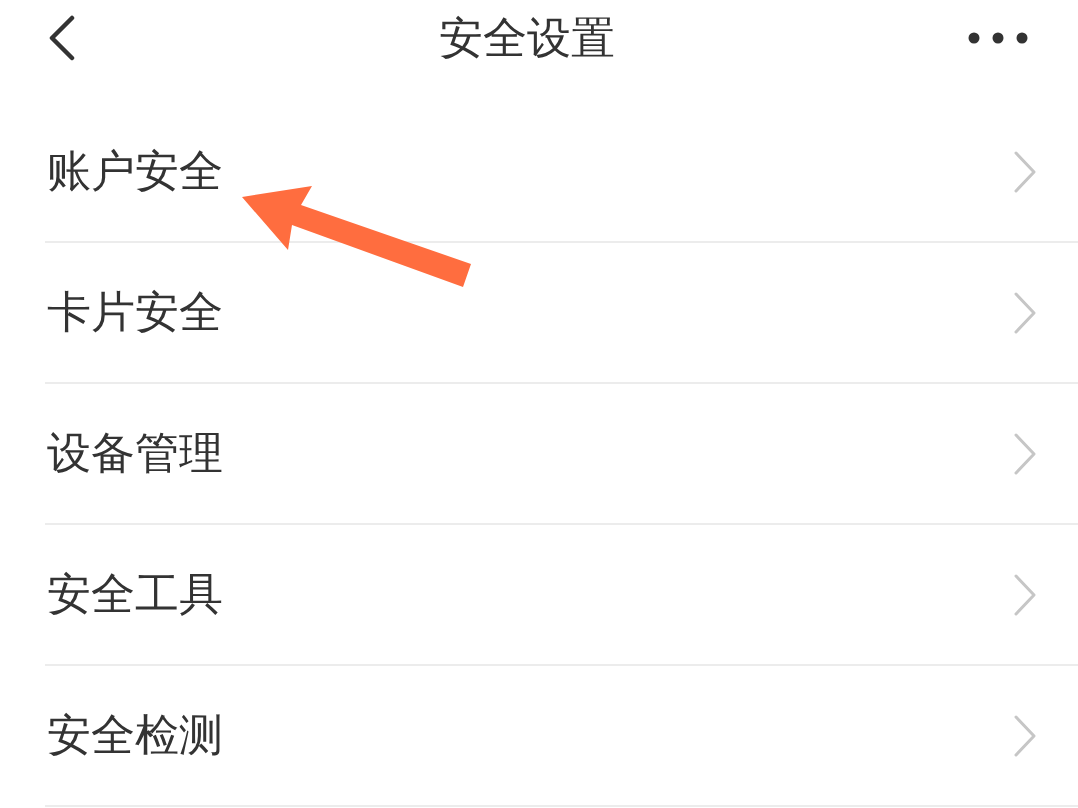 Image resolution: width=1078 pixels, height=808 pixels. I want to click on page-title: 安全设置, so click(527, 38).